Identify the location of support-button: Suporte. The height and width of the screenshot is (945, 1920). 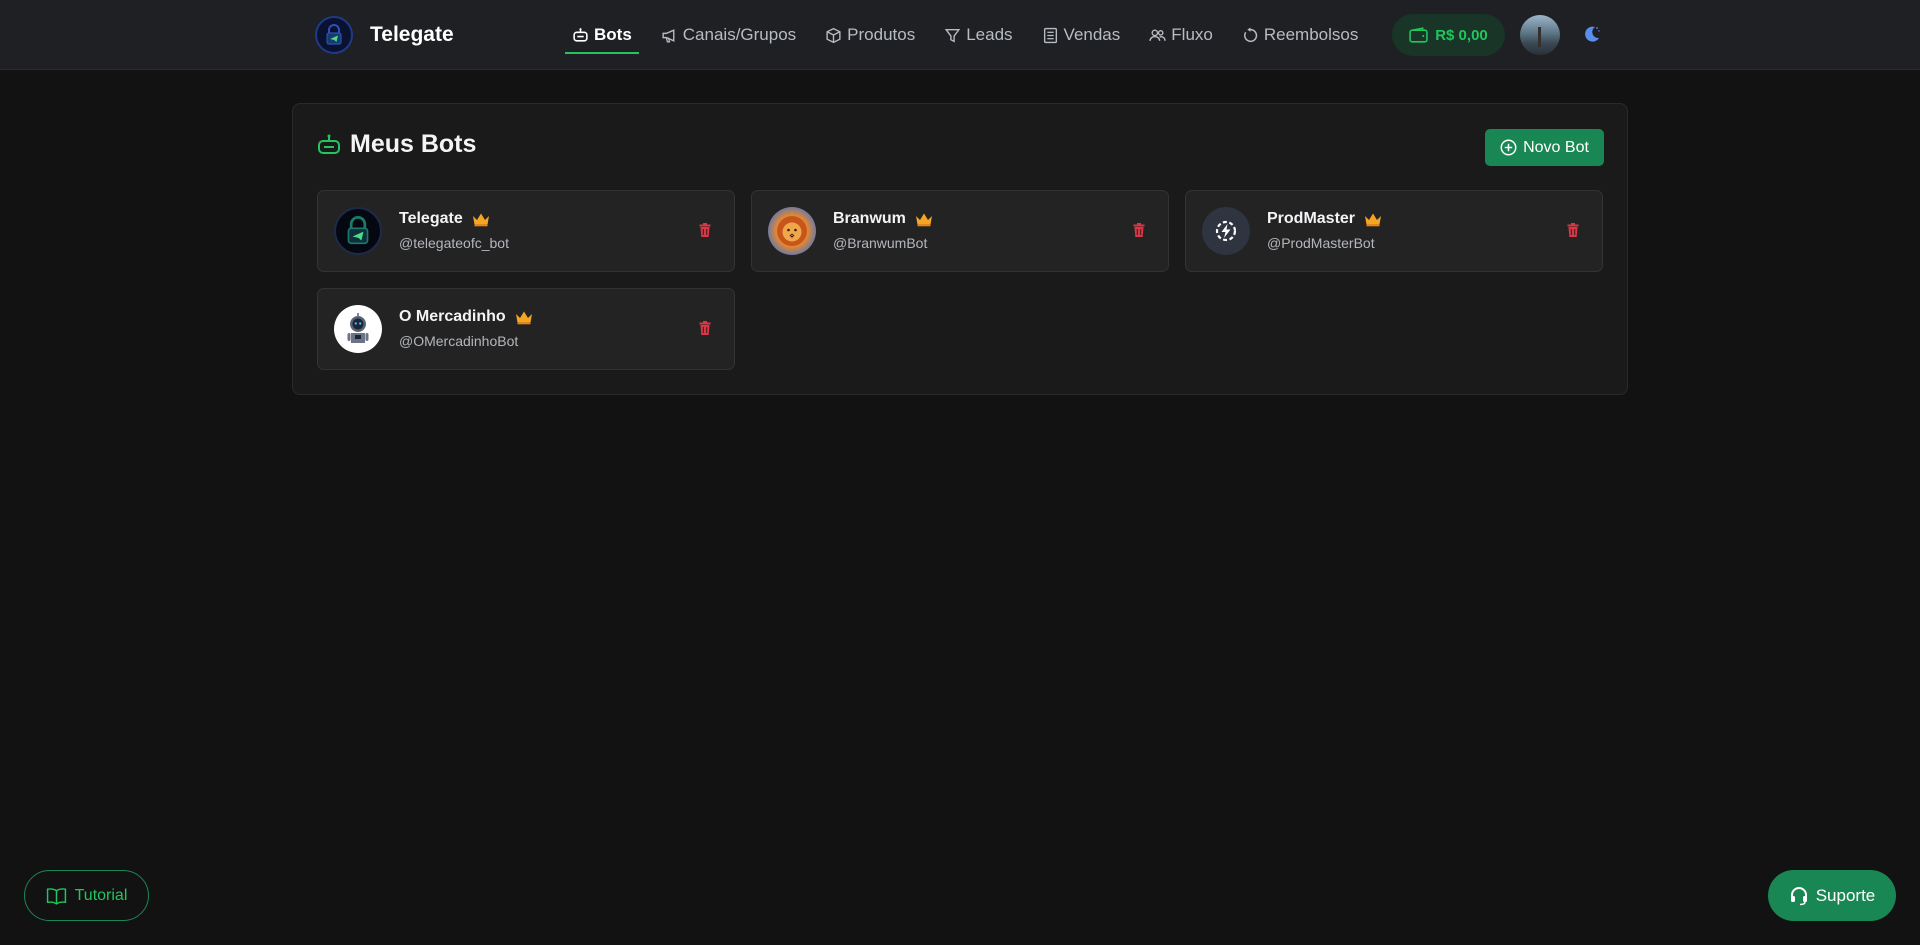
(1832, 895).